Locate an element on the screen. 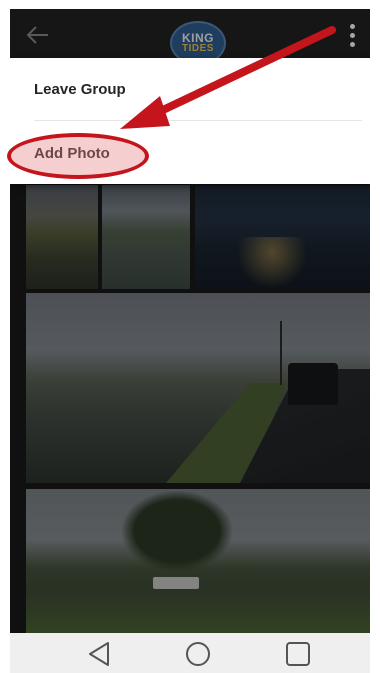  highlight-ellipse is located at coordinates (78, 156).